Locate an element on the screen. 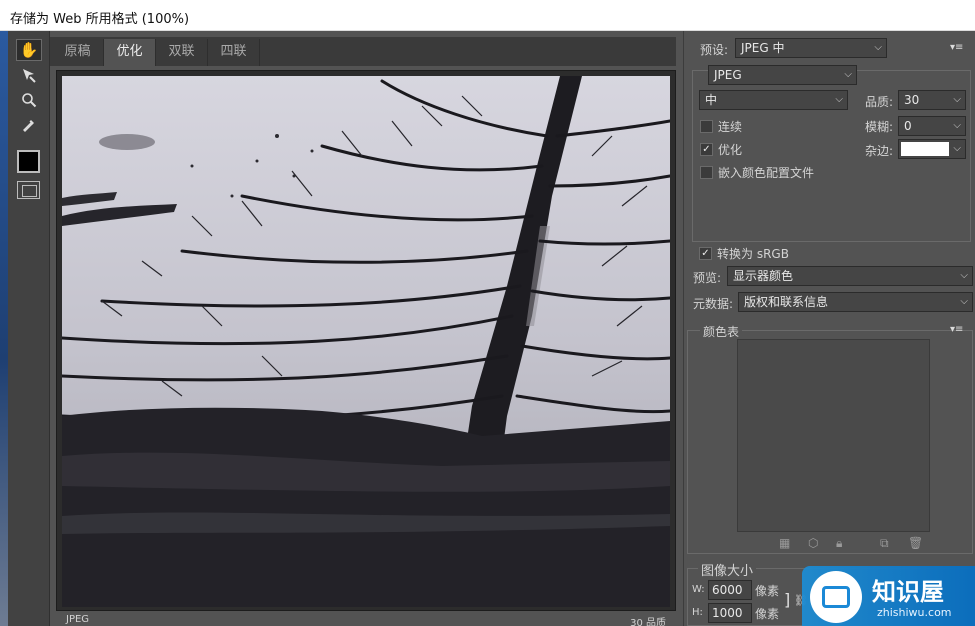 This screenshot has width=975, height=626. quality-value: 30 is located at coordinates (912, 100).